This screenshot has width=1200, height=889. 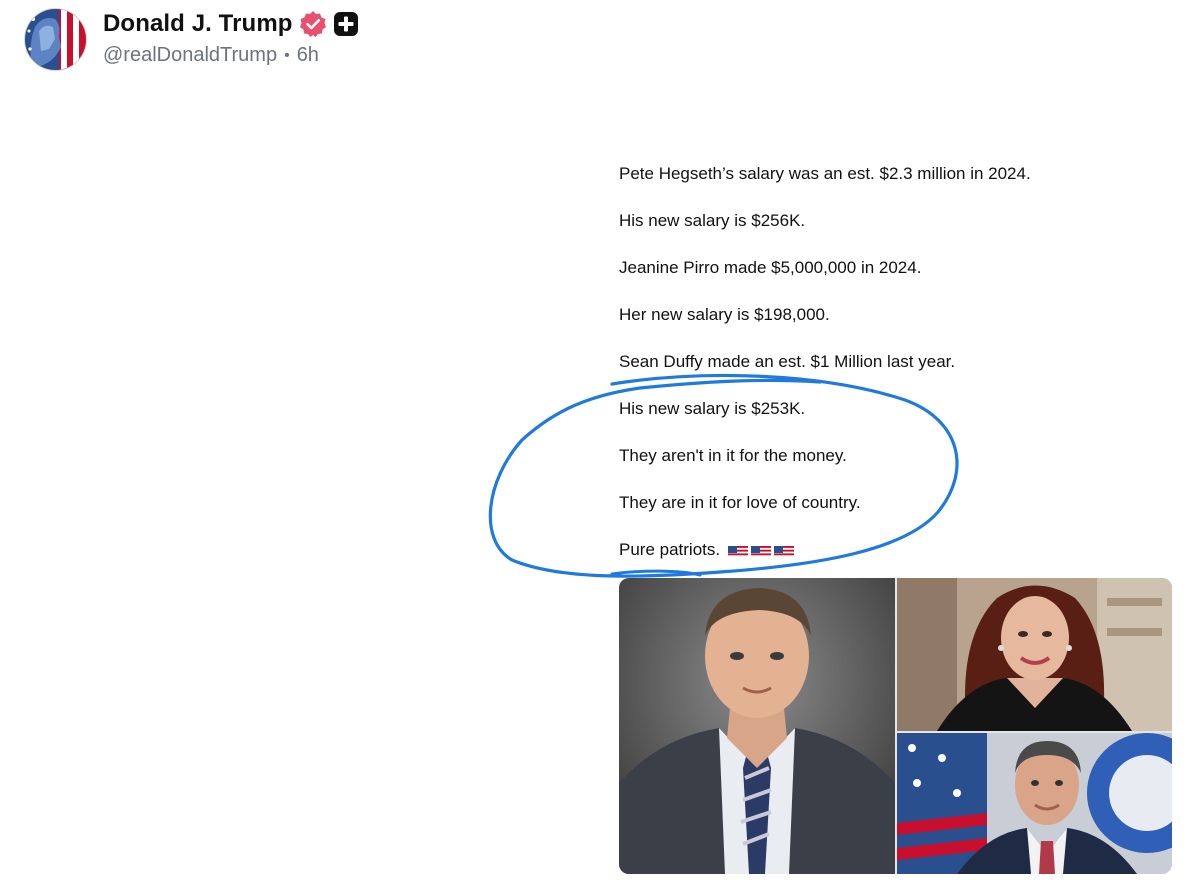 I want to click on text-line: They aren't in it for the money., so click(x=733, y=455).